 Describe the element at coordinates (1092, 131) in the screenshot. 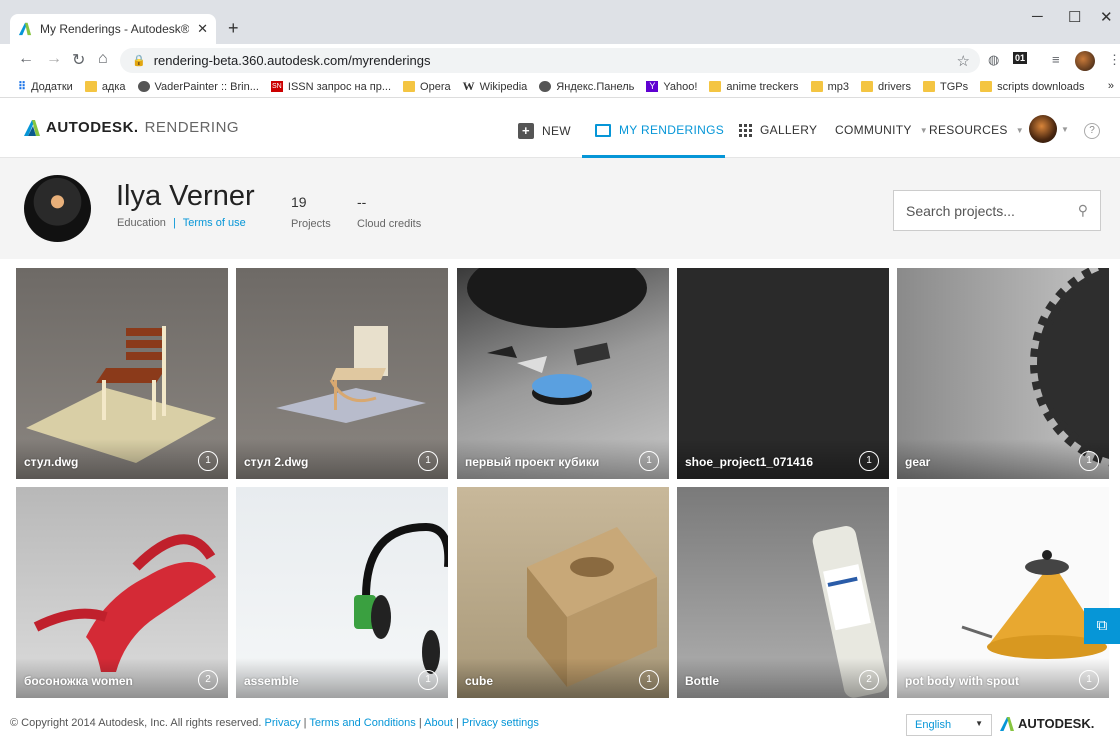

I see `help-icon: ?` at that location.